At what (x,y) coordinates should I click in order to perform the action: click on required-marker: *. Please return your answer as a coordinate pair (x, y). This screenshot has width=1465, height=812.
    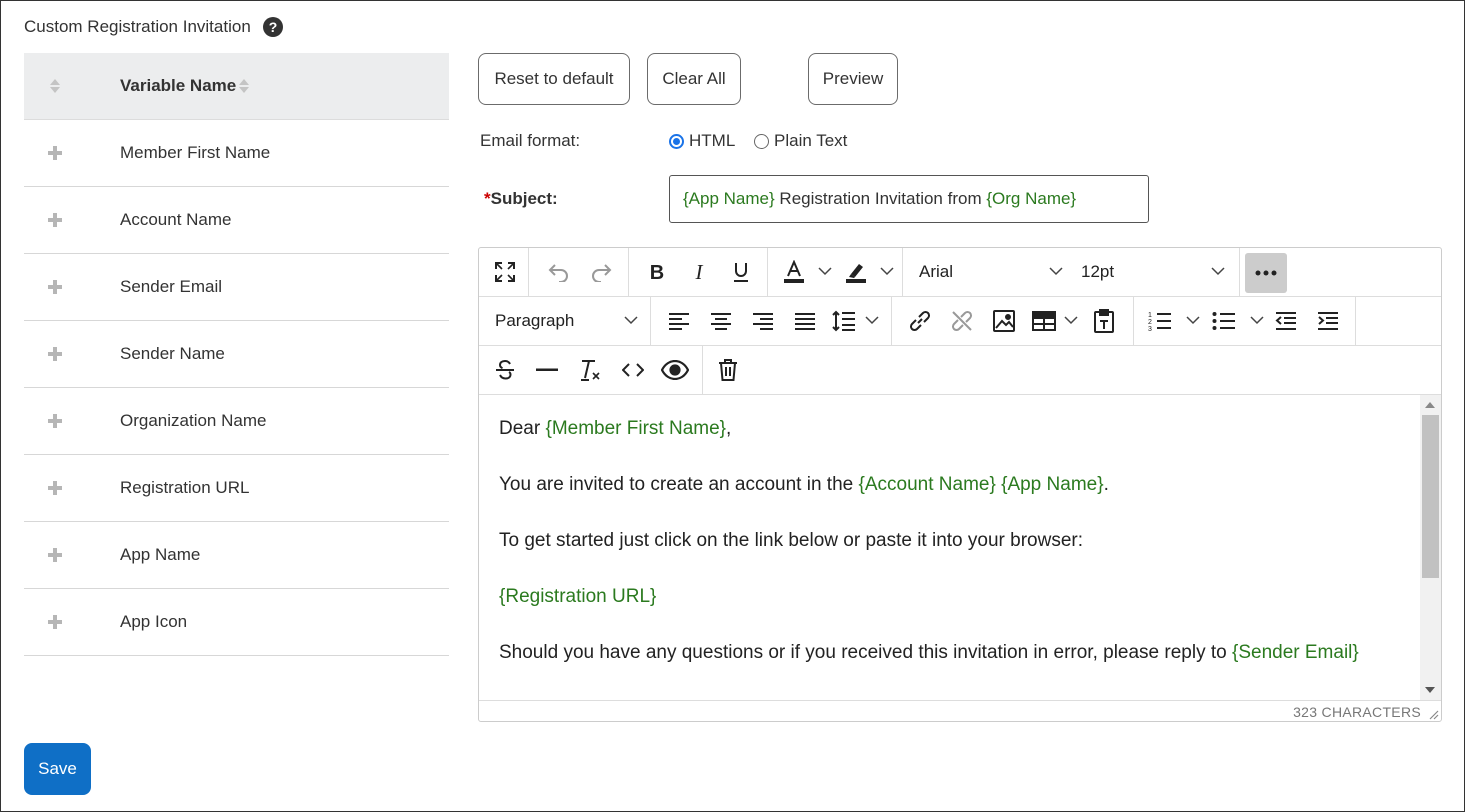
    Looking at the image, I should click on (487, 198).